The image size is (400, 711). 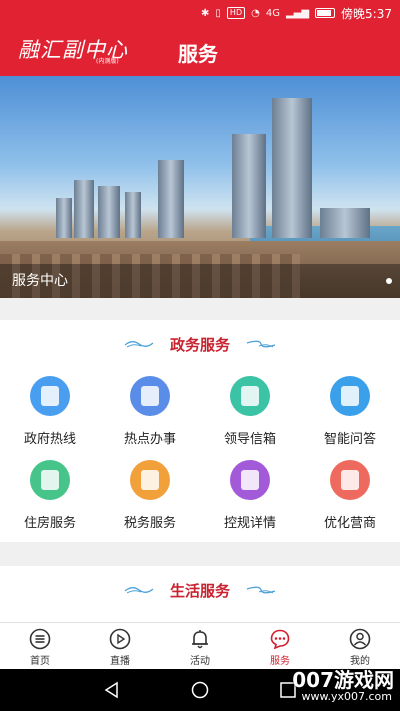 I want to click on section-title: 政务服务, so click(x=199, y=344).